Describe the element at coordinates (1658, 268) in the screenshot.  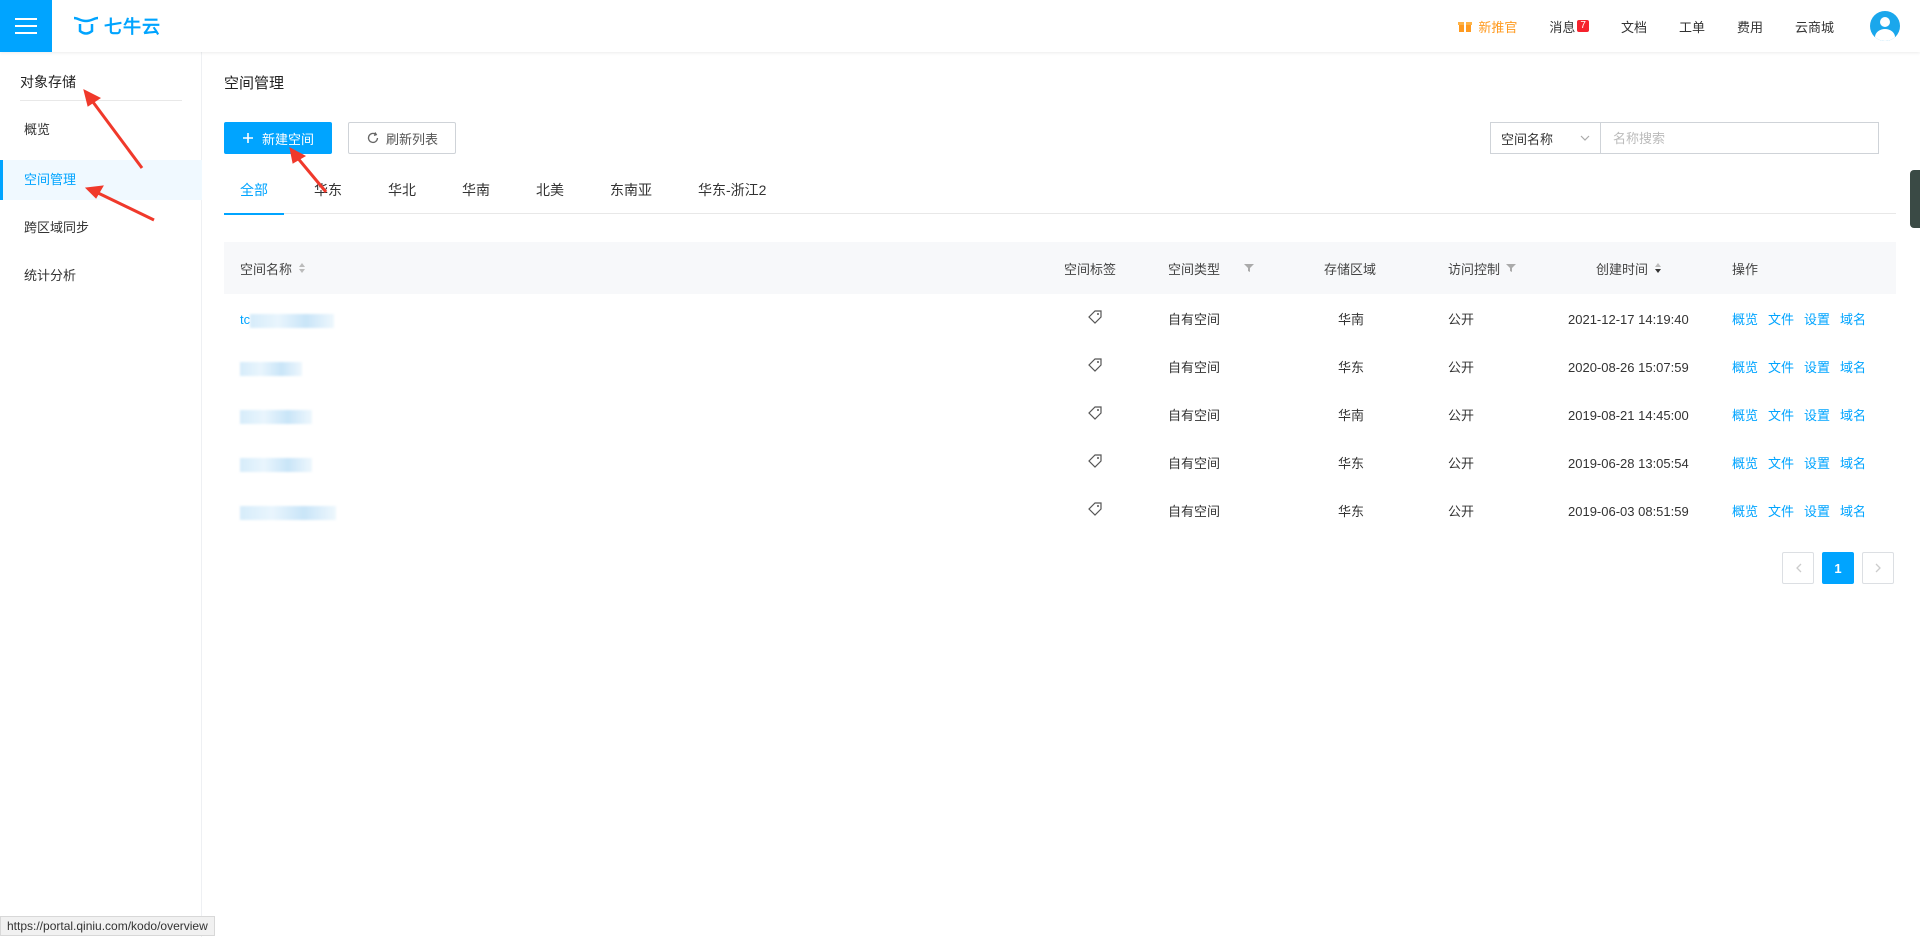
I see `sort-desc-icon` at that location.